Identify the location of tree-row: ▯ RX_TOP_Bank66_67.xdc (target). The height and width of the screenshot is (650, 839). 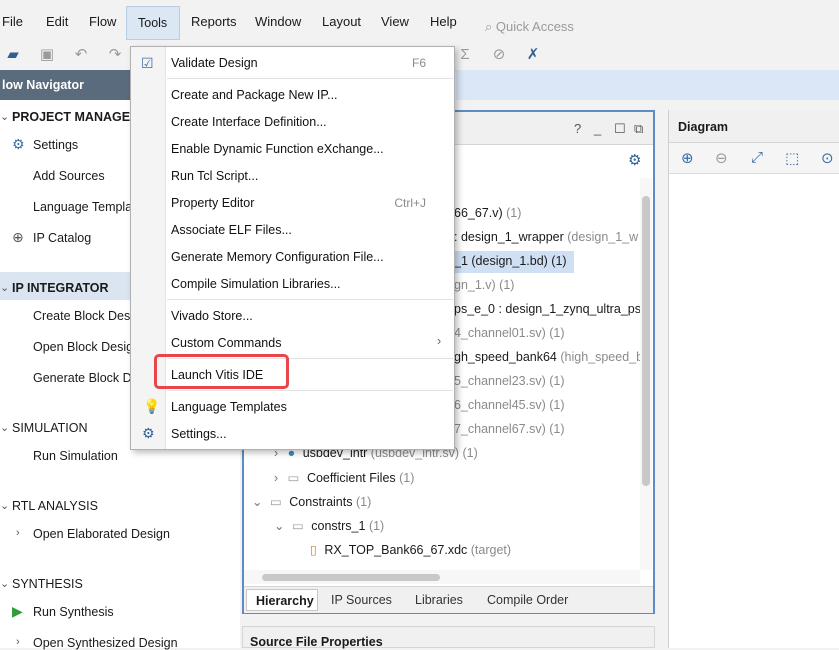
(410, 549).